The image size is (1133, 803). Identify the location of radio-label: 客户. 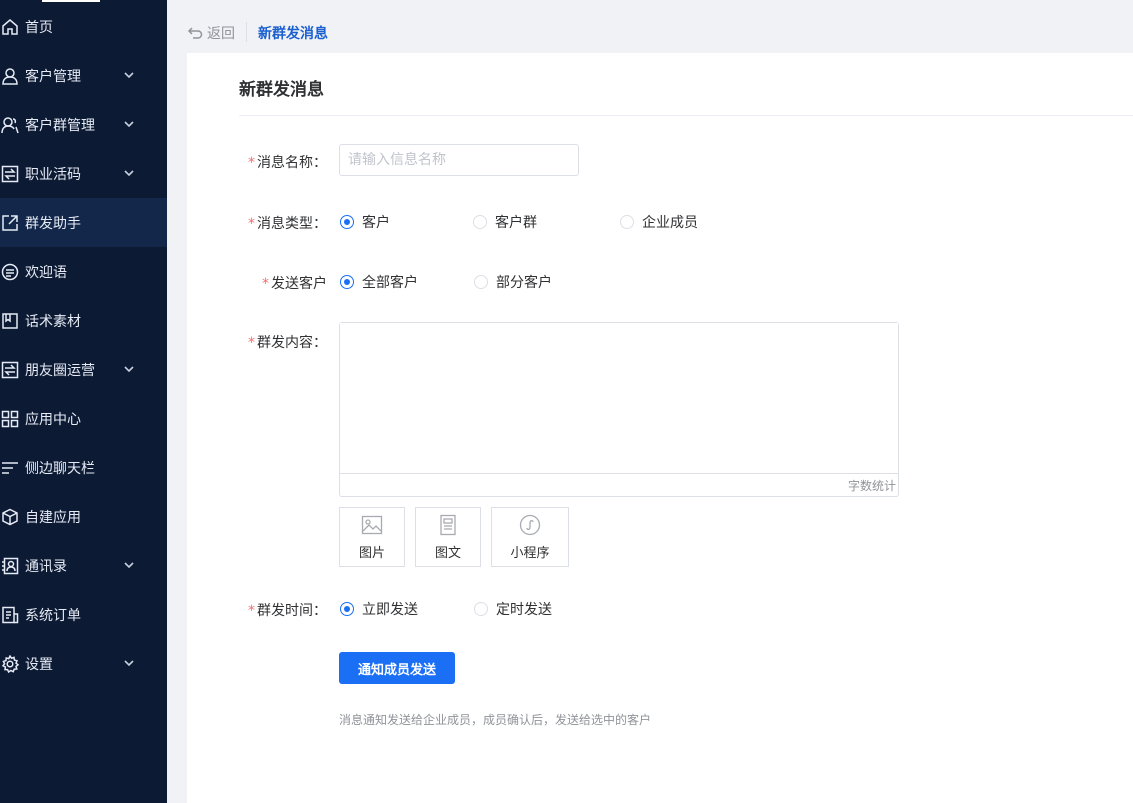
(376, 223).